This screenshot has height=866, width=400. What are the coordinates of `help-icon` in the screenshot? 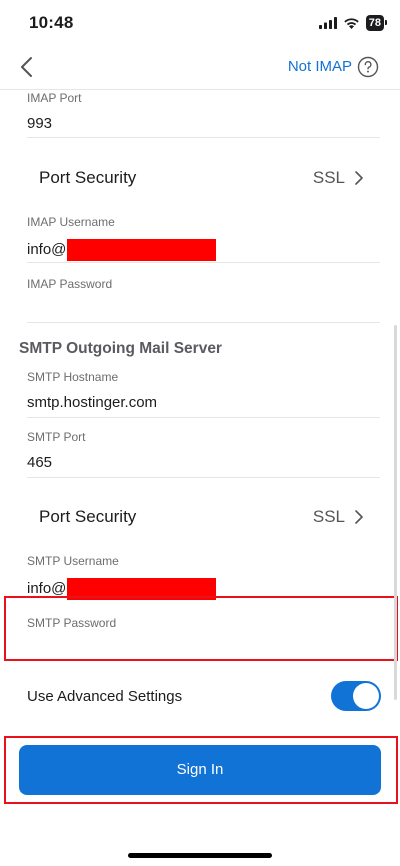 It's located at (368, 67).